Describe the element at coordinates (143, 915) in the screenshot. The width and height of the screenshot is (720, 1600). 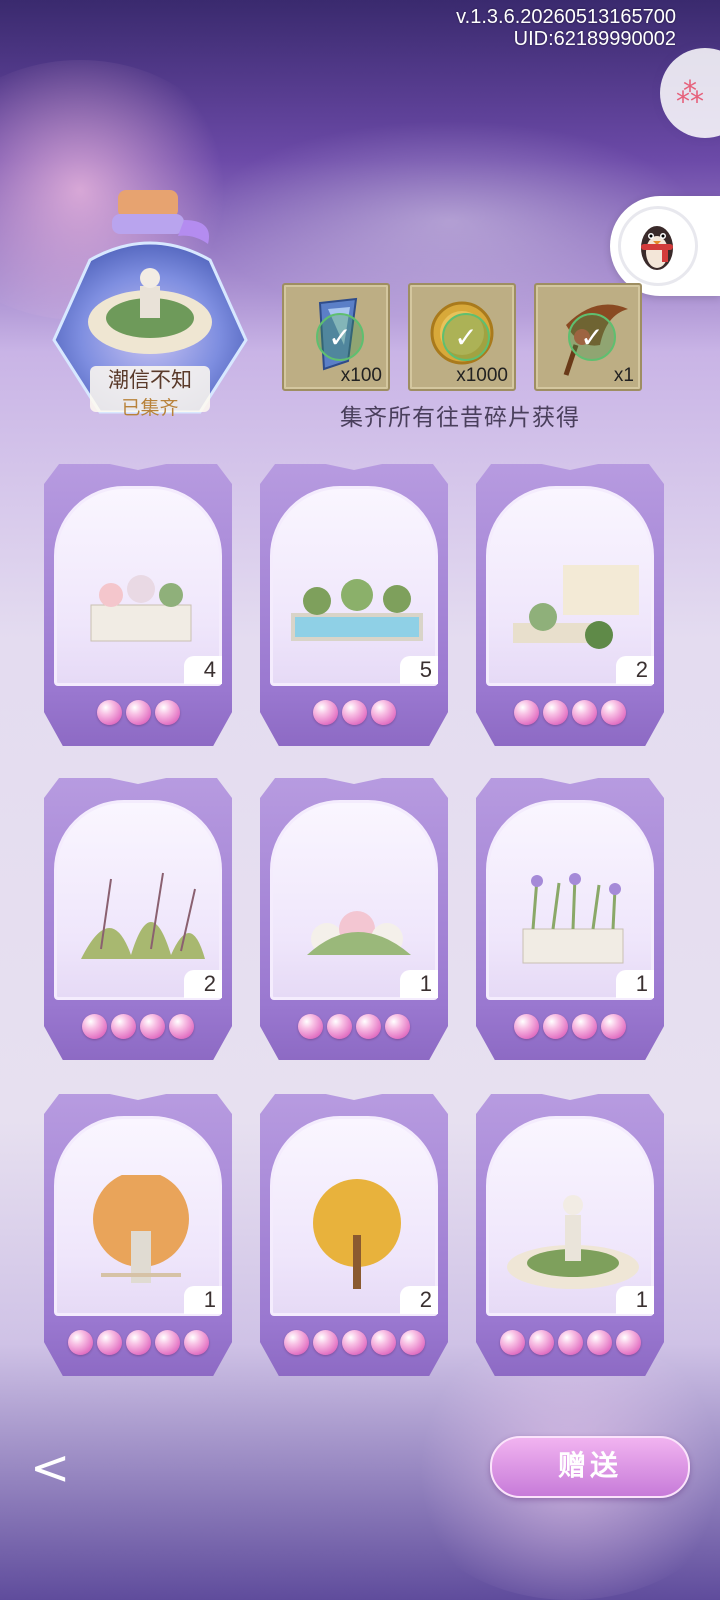
I see `wild-grass-art` at that location.